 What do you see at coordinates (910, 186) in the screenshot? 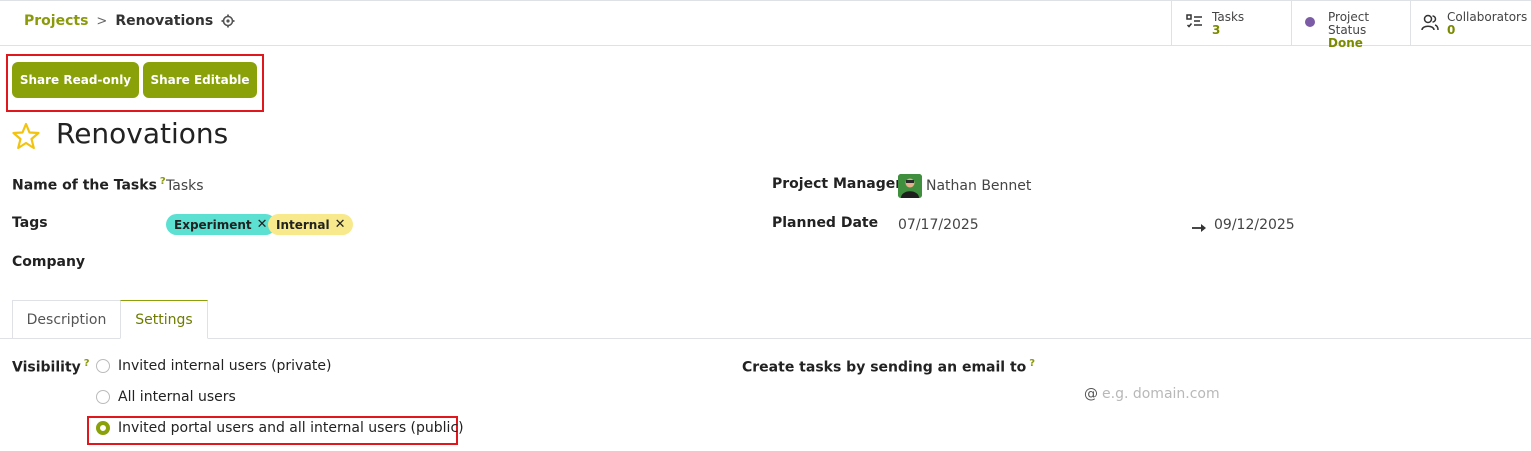
I see `avatar` at bounding box center [910, 186].